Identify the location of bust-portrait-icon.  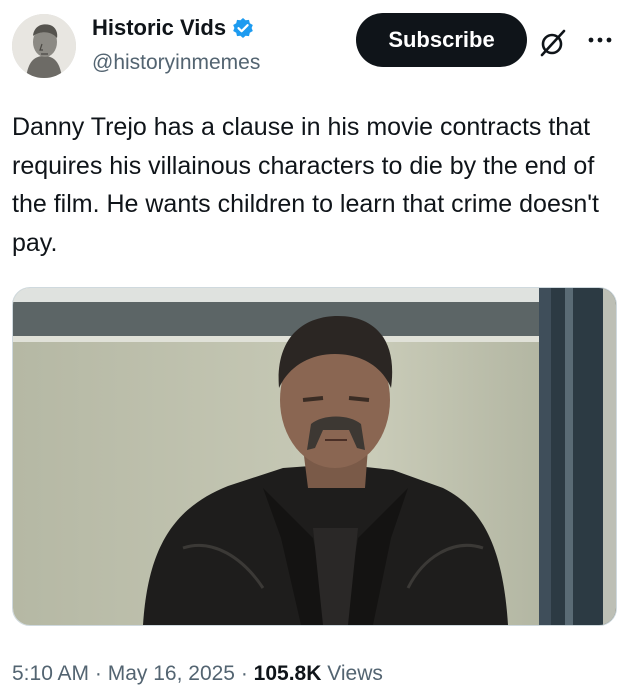
(44, 46).